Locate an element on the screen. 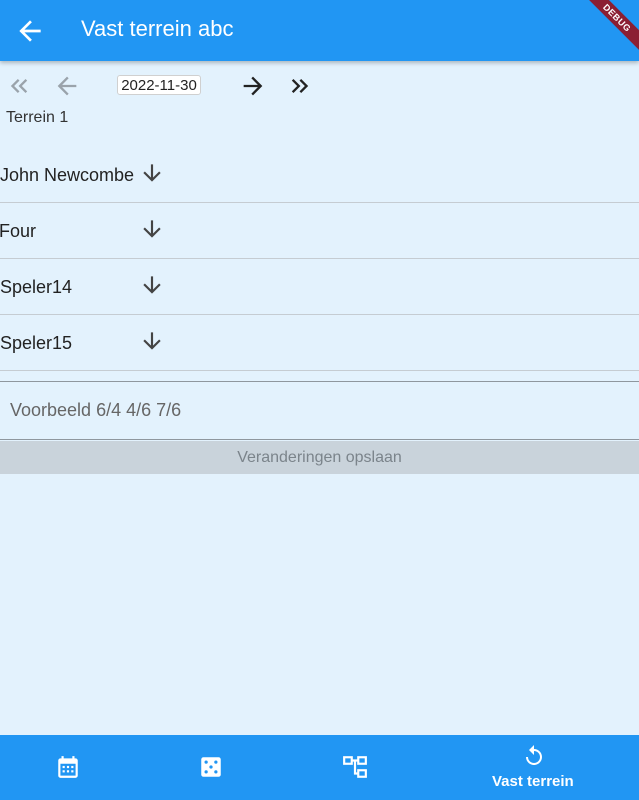 The width and height of the screenshot is (639, 800). page-title: Vast terrein abc is located at coordinates (157, 28).